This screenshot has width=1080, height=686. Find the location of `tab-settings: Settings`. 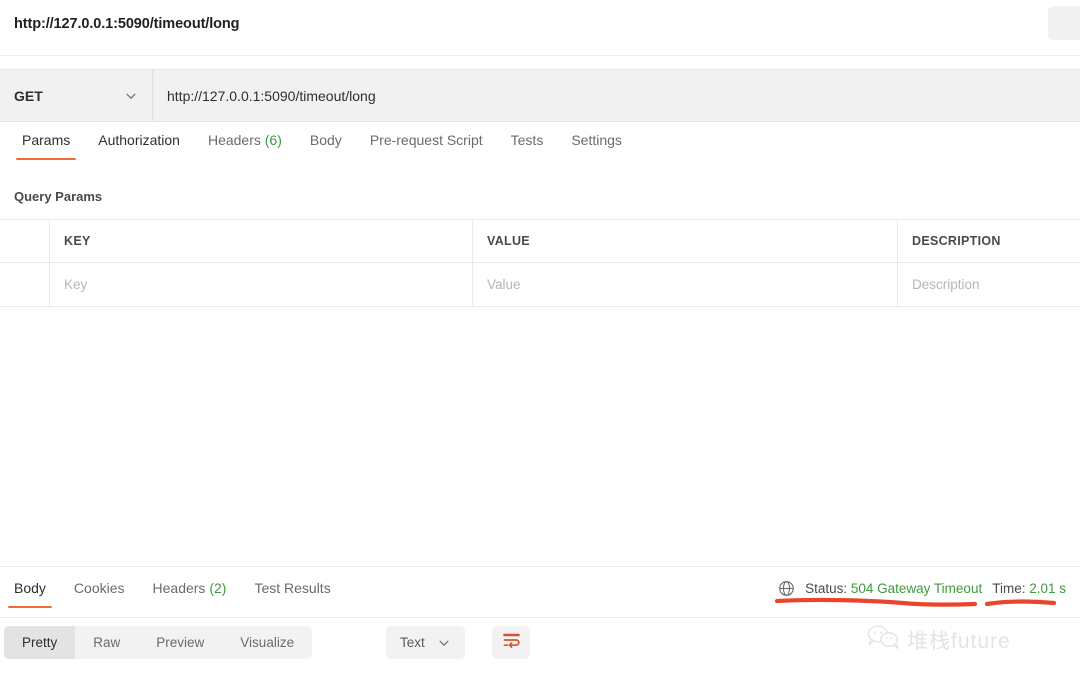

tab-settings: Settings is located at coordinates (596, 143).